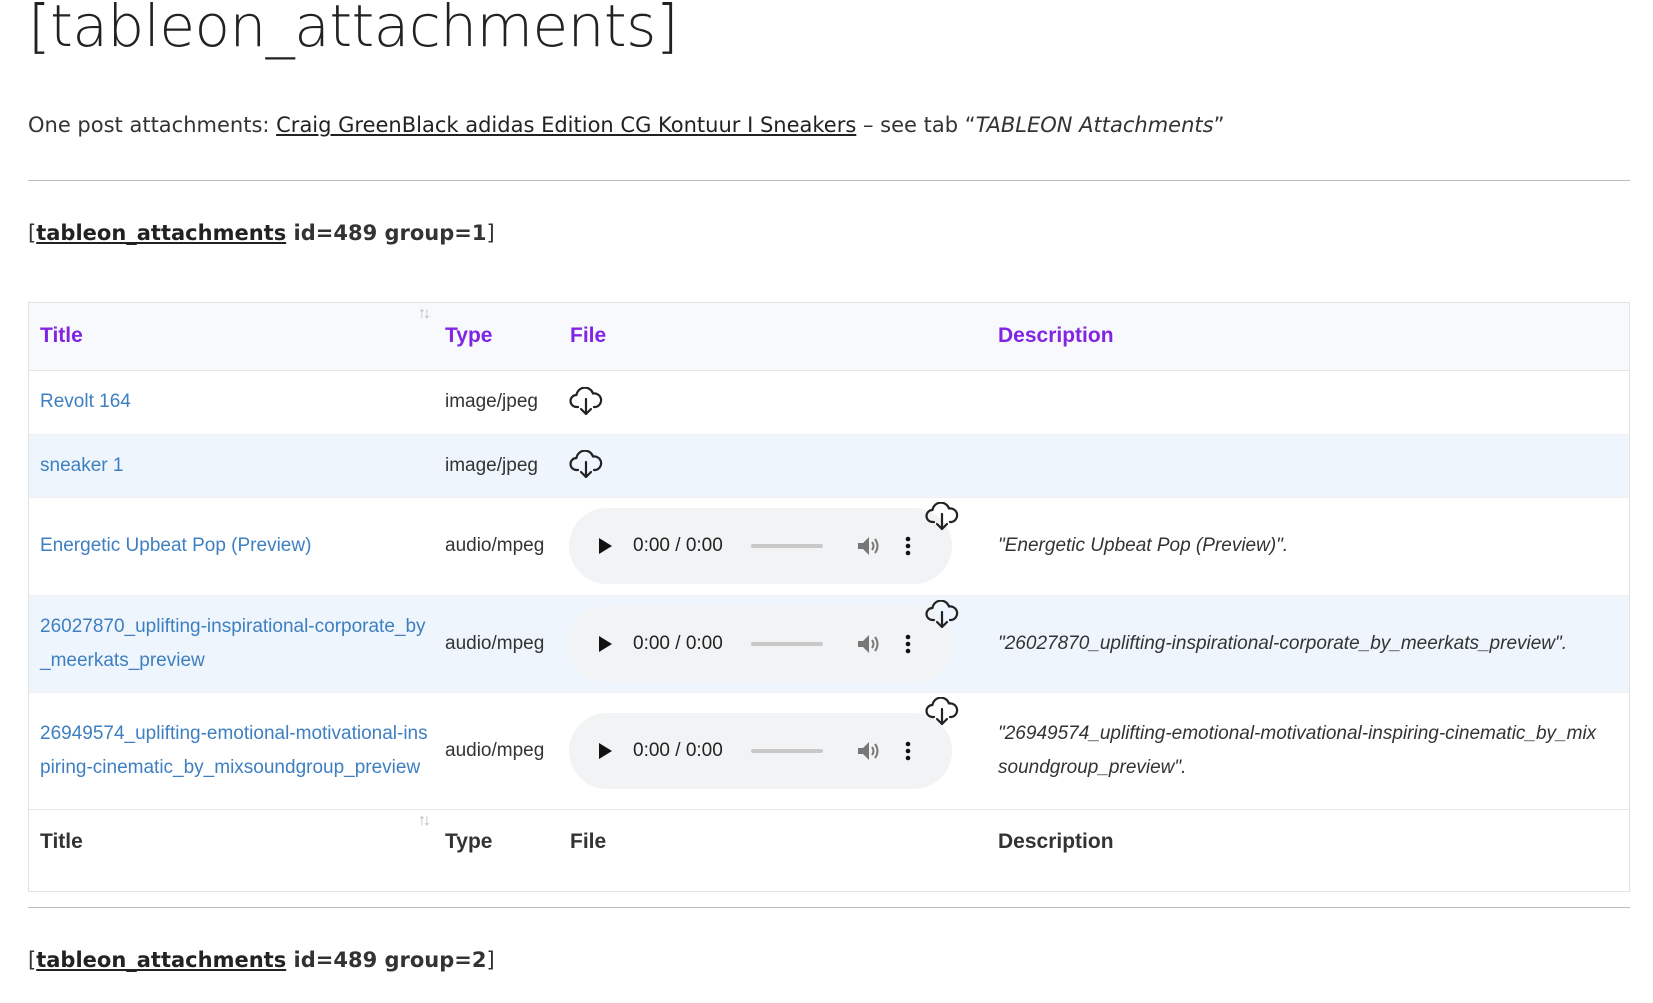 Image resolution: width=1653 pixels, height=1003 pixels. Describe the element at coordinates (496, 337) in the screenshot. I see `column-header-type: Type` at that location.